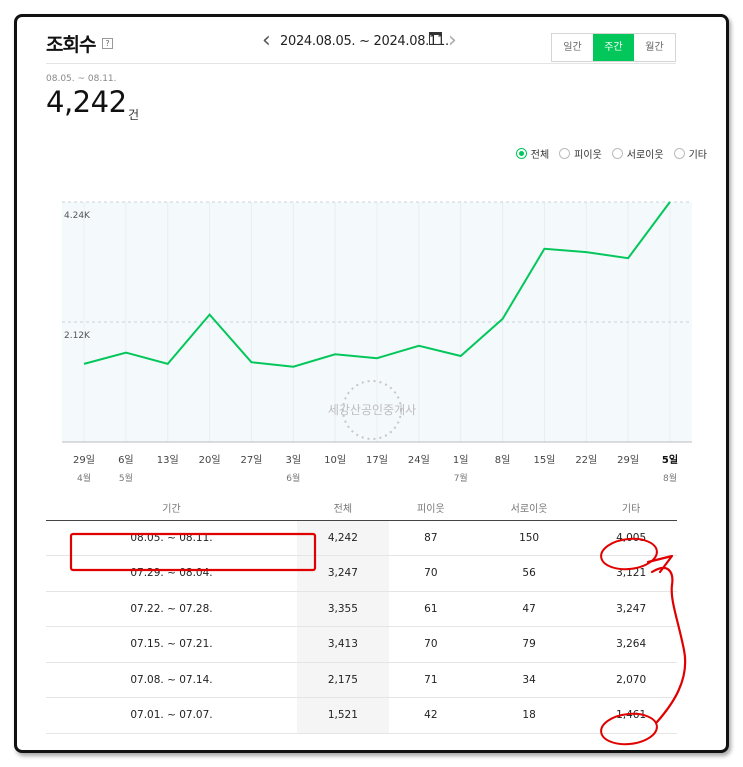 This screenshot has width=743, height=767. I want to click on table-row: 07.01. ~ 07.07. 1,521 42 18 1,461, so click(361, 715).